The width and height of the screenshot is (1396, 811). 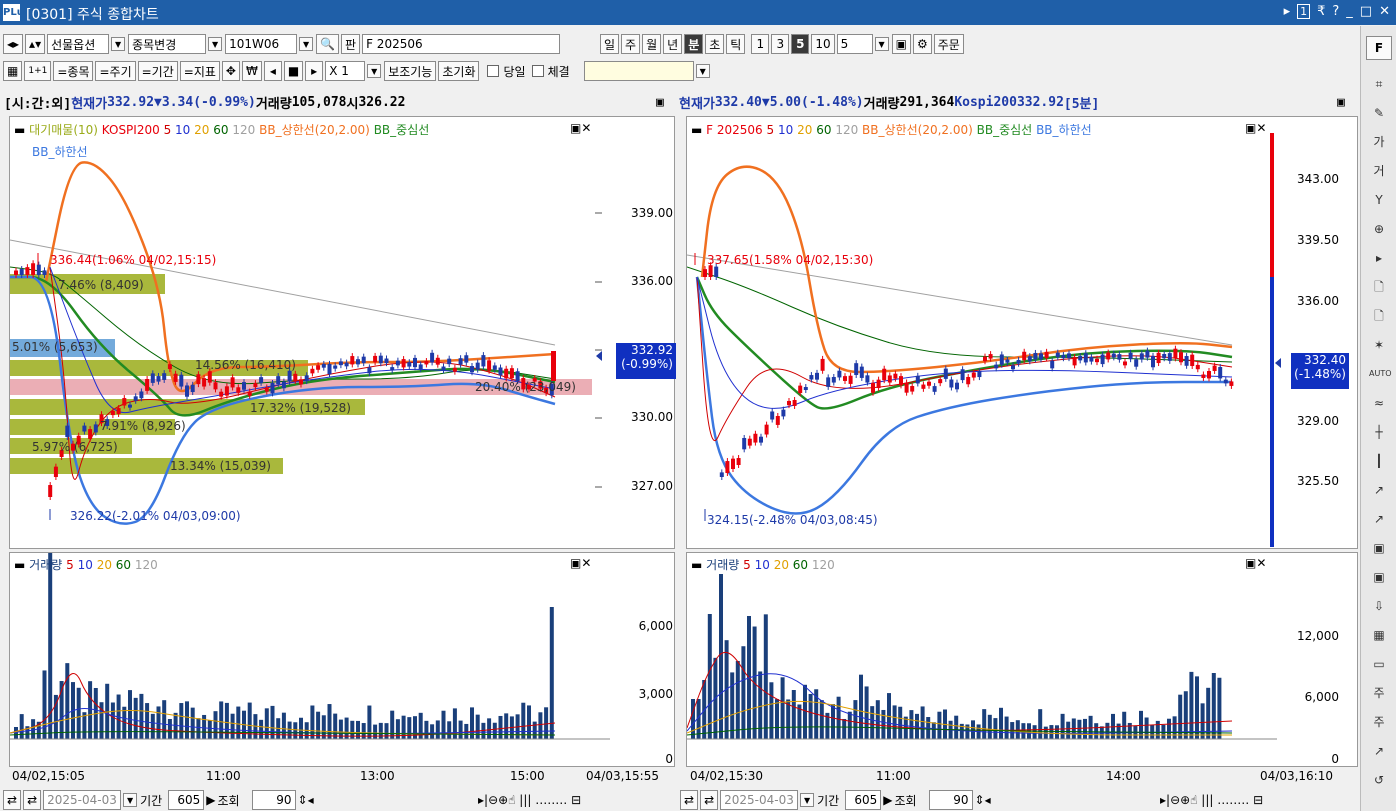 I want to click on aux-button: 보조기능, so click(x=410, y=71).